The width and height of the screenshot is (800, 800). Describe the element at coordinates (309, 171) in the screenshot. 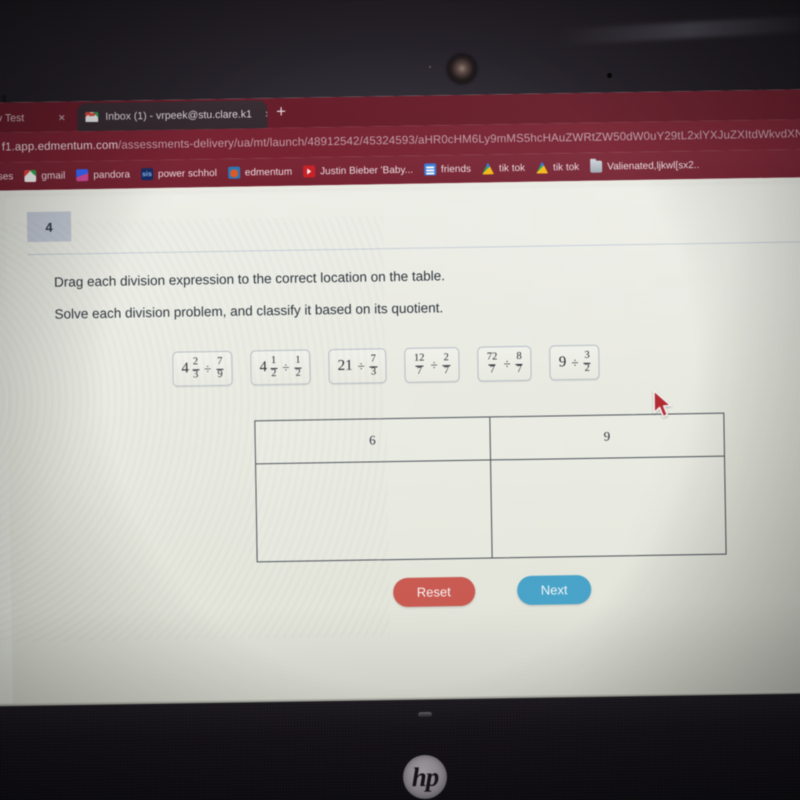

I see `youtube-icon` at that location.